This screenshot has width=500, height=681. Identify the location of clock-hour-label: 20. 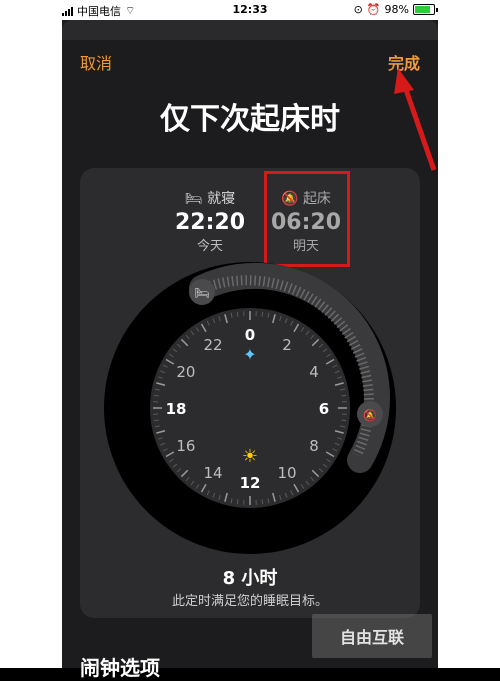
(185, 372).